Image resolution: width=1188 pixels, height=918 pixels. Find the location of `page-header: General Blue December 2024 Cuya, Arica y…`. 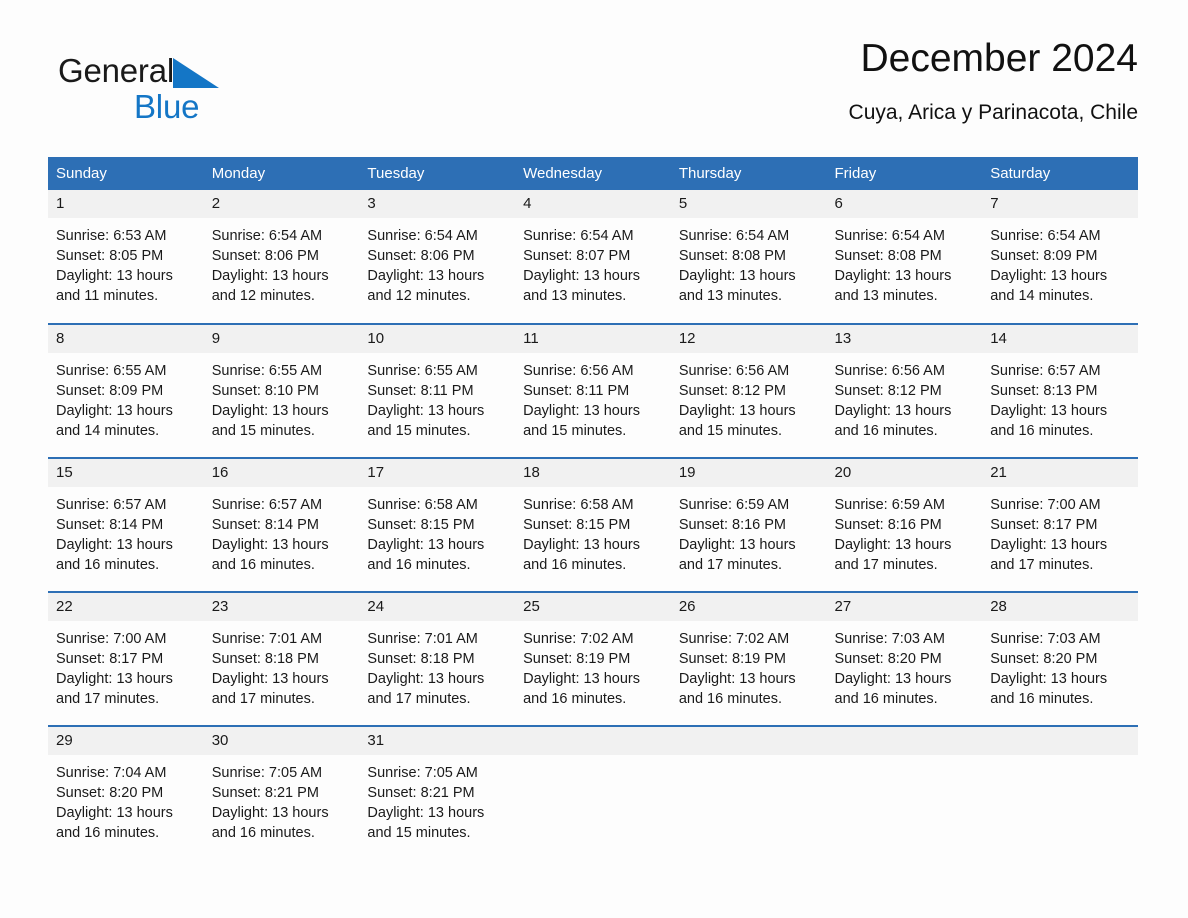

page-header: General Blue December 2024 Cuya, Arica y… is located at coordinates (593, 90).